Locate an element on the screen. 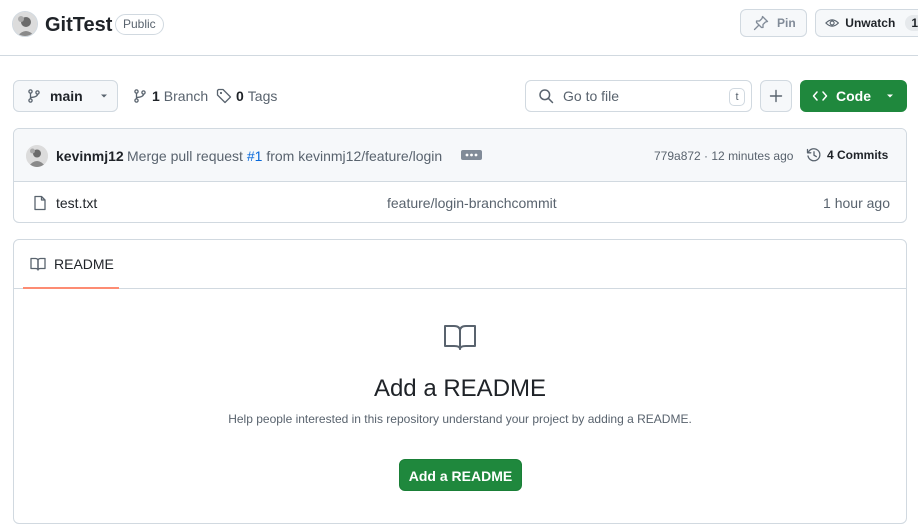 The image size is (918, 531). watch-counter: 1 is located at coordinates (911, 23).